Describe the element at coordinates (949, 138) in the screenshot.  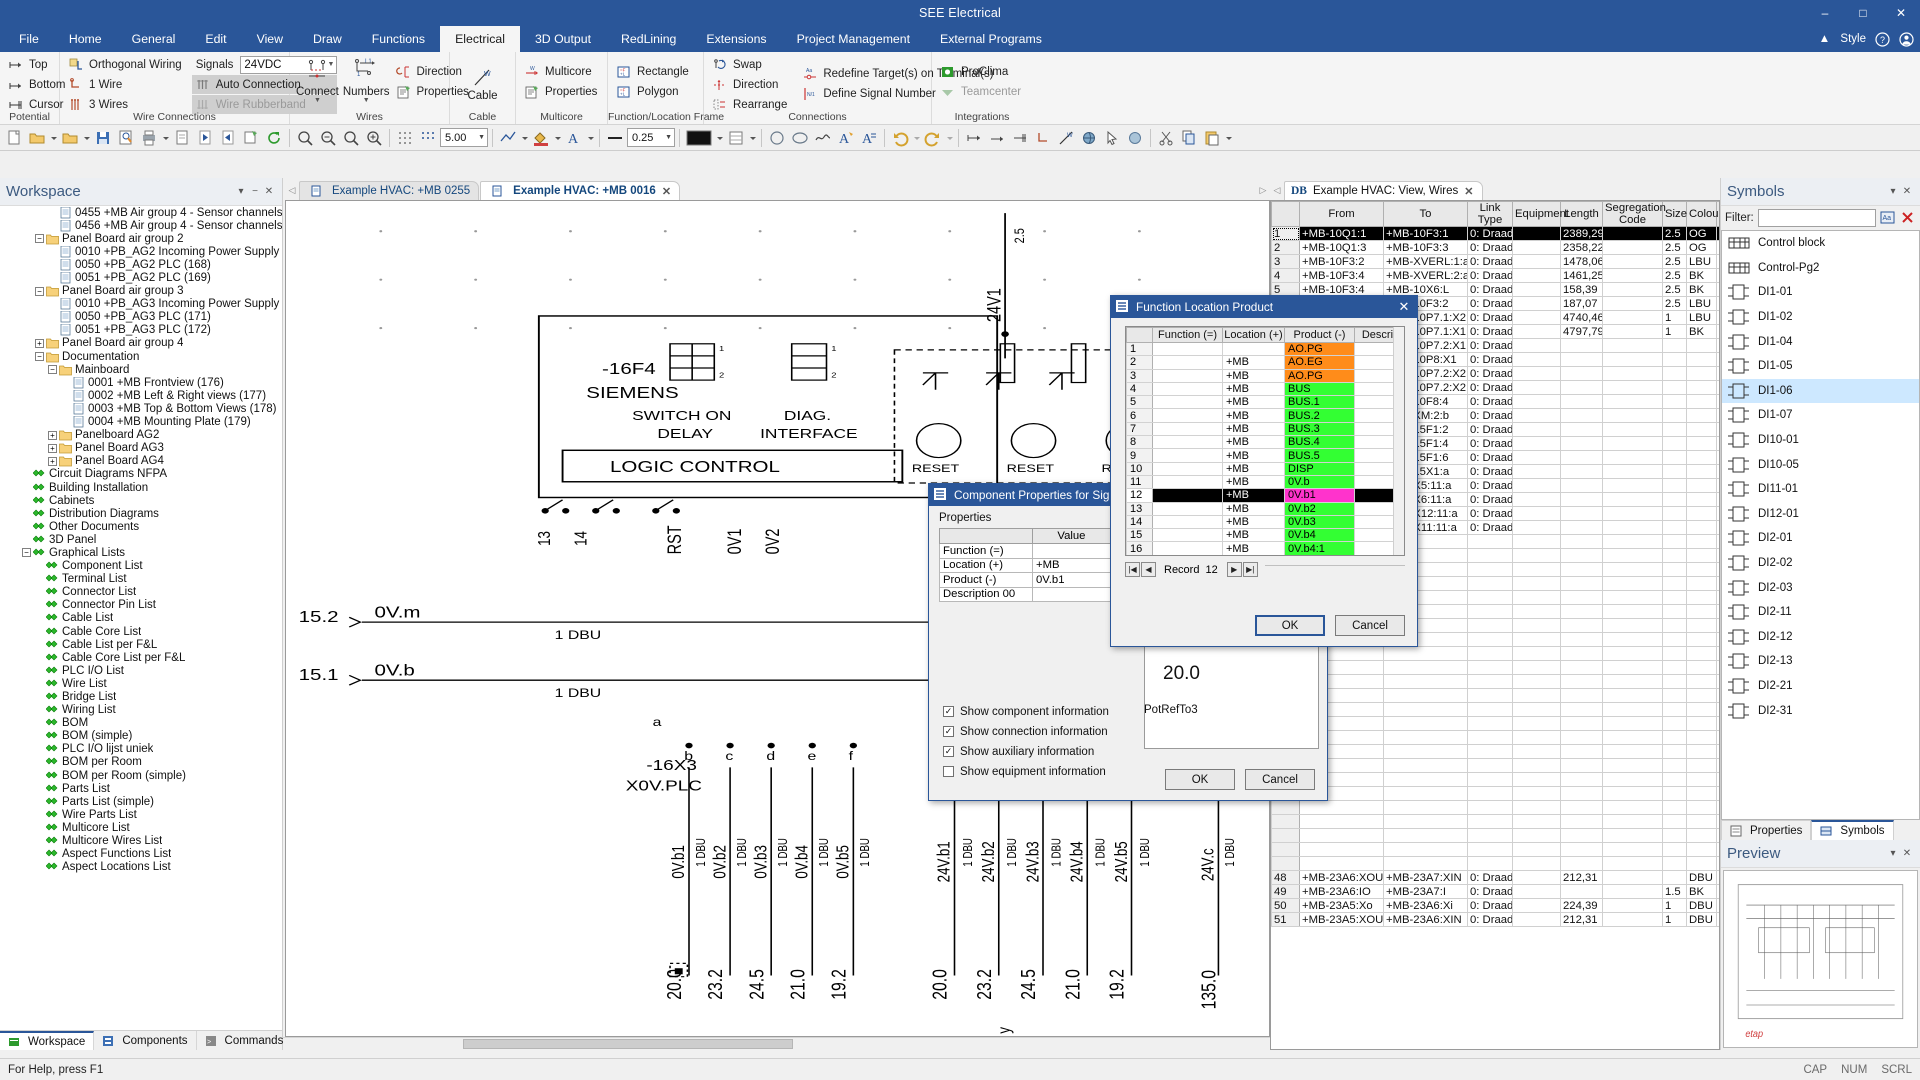
I see `redo-dropdown-icon` at that location.